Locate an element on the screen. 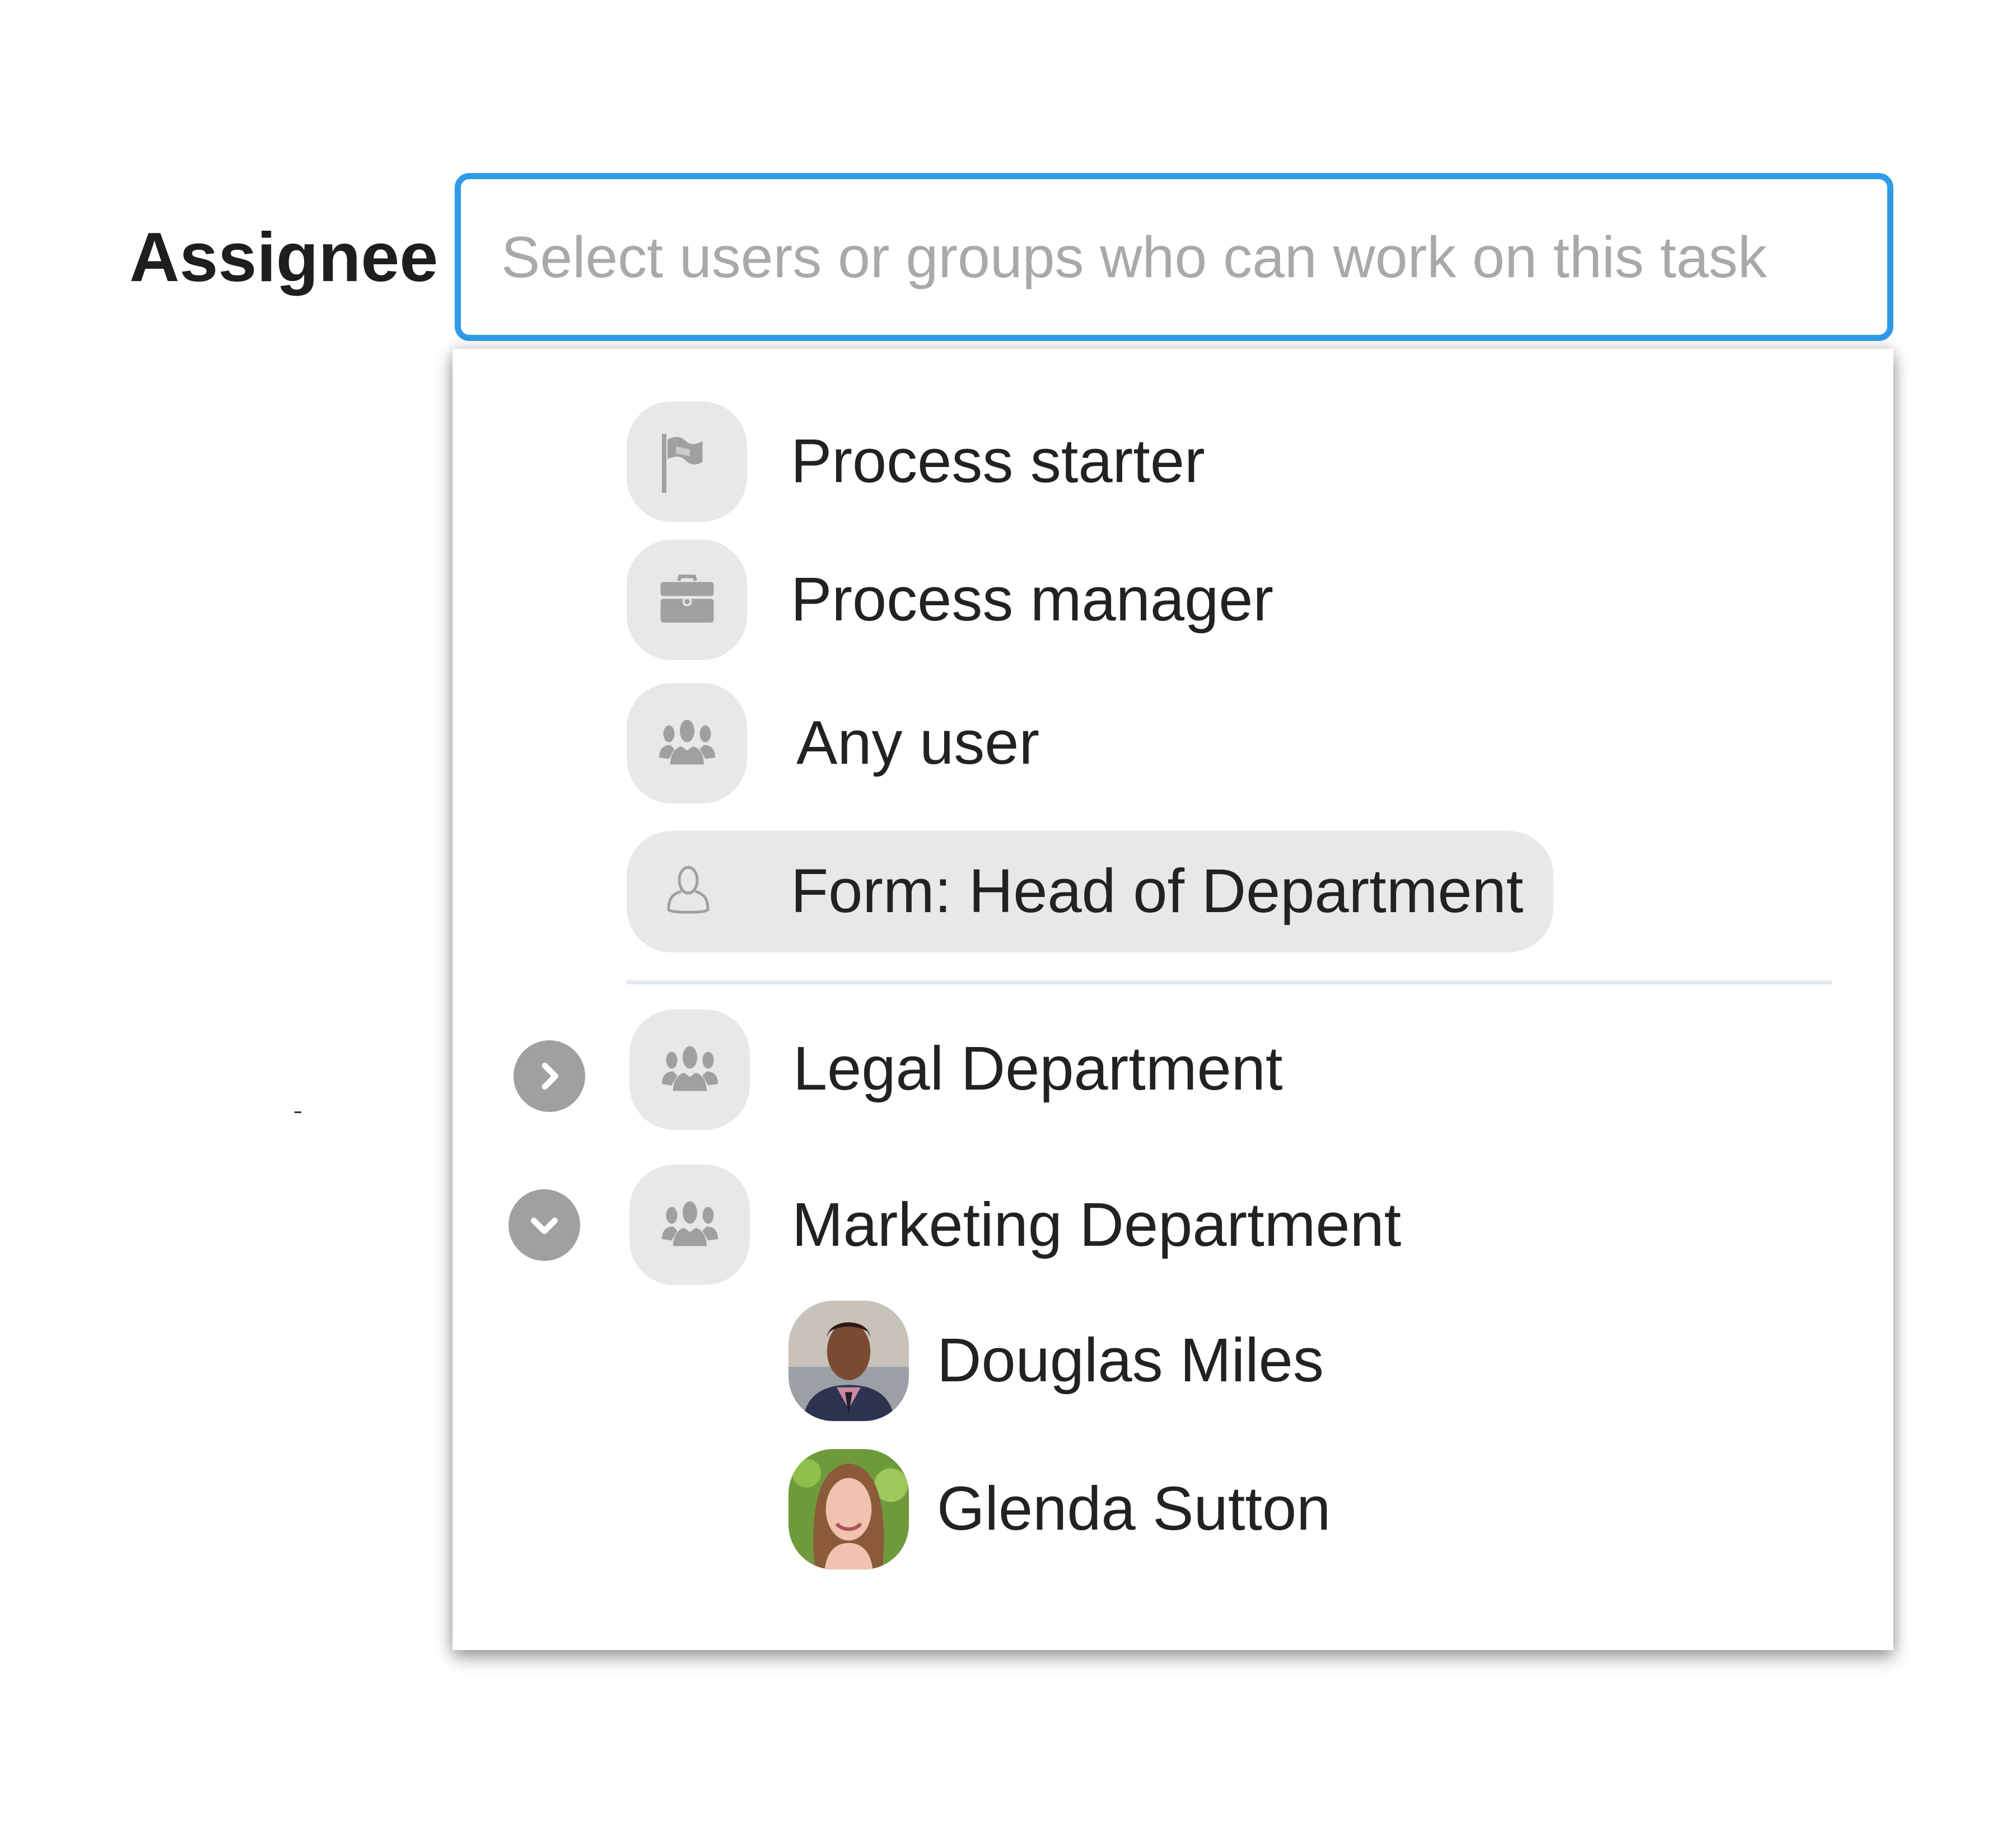  group-label: Legal Department is located at coordinates (1038, 1068).